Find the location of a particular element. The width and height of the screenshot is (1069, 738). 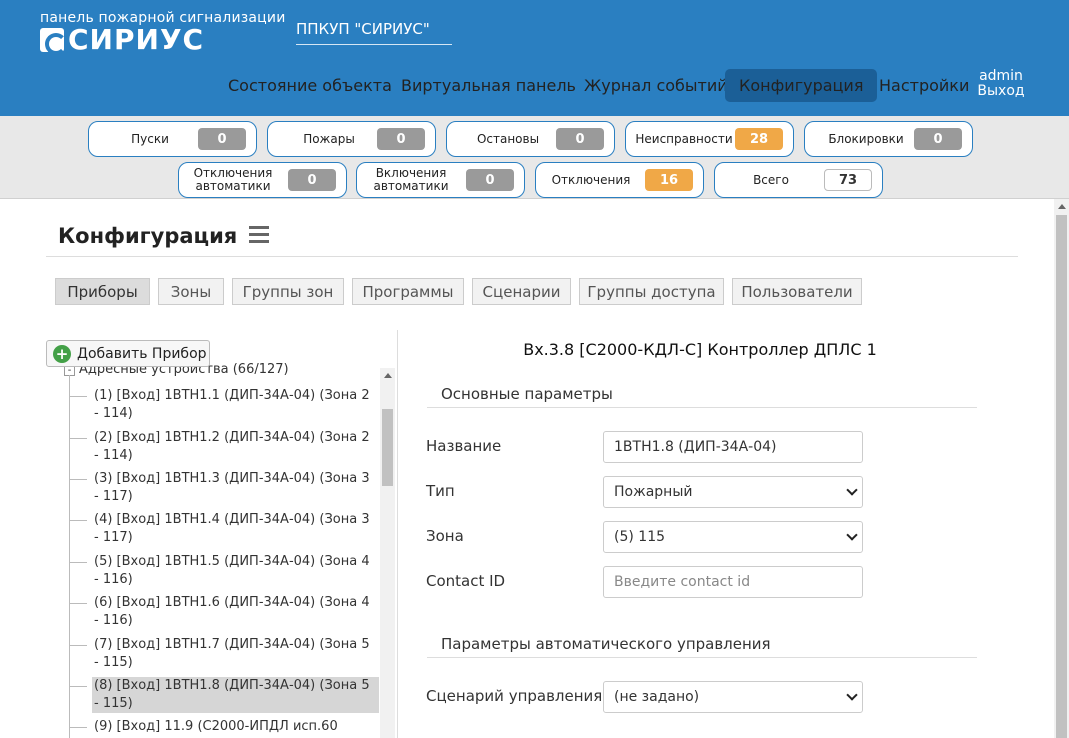

tree-scrollbar is located at coordinates (387, 553).